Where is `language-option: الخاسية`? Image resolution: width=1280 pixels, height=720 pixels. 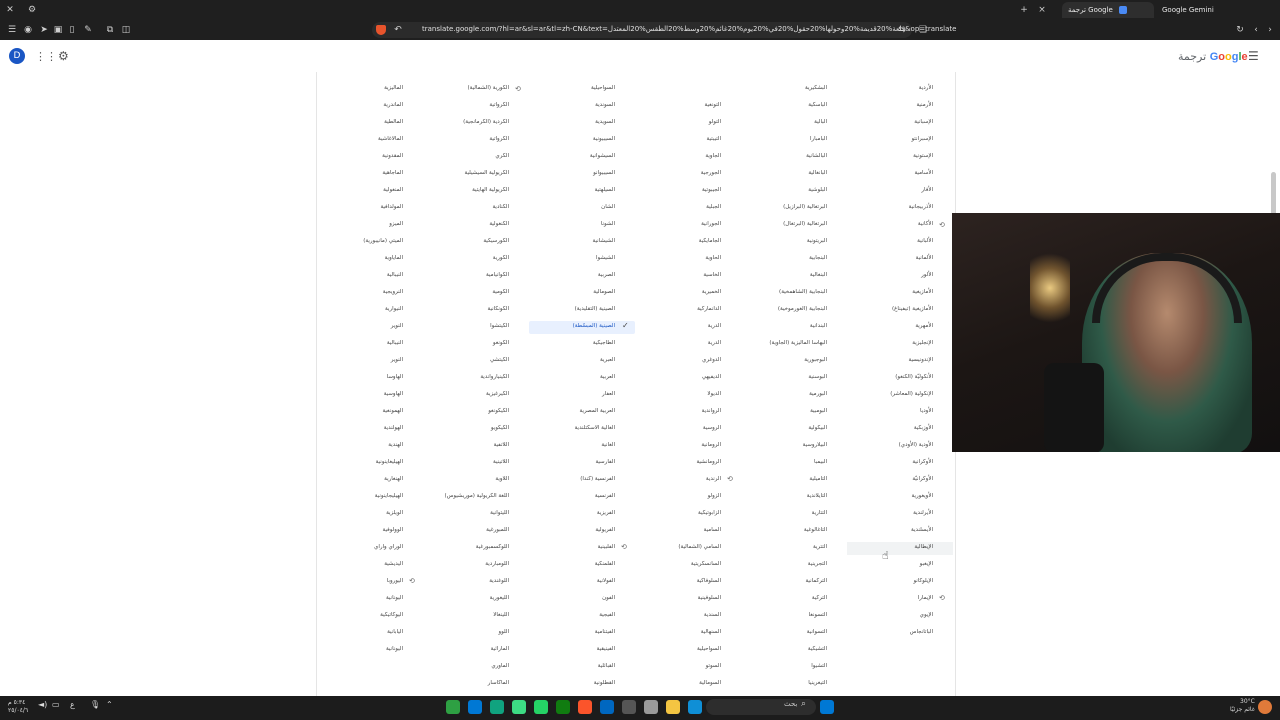
language-option: الخاسية is located at coordinates (712, 275).